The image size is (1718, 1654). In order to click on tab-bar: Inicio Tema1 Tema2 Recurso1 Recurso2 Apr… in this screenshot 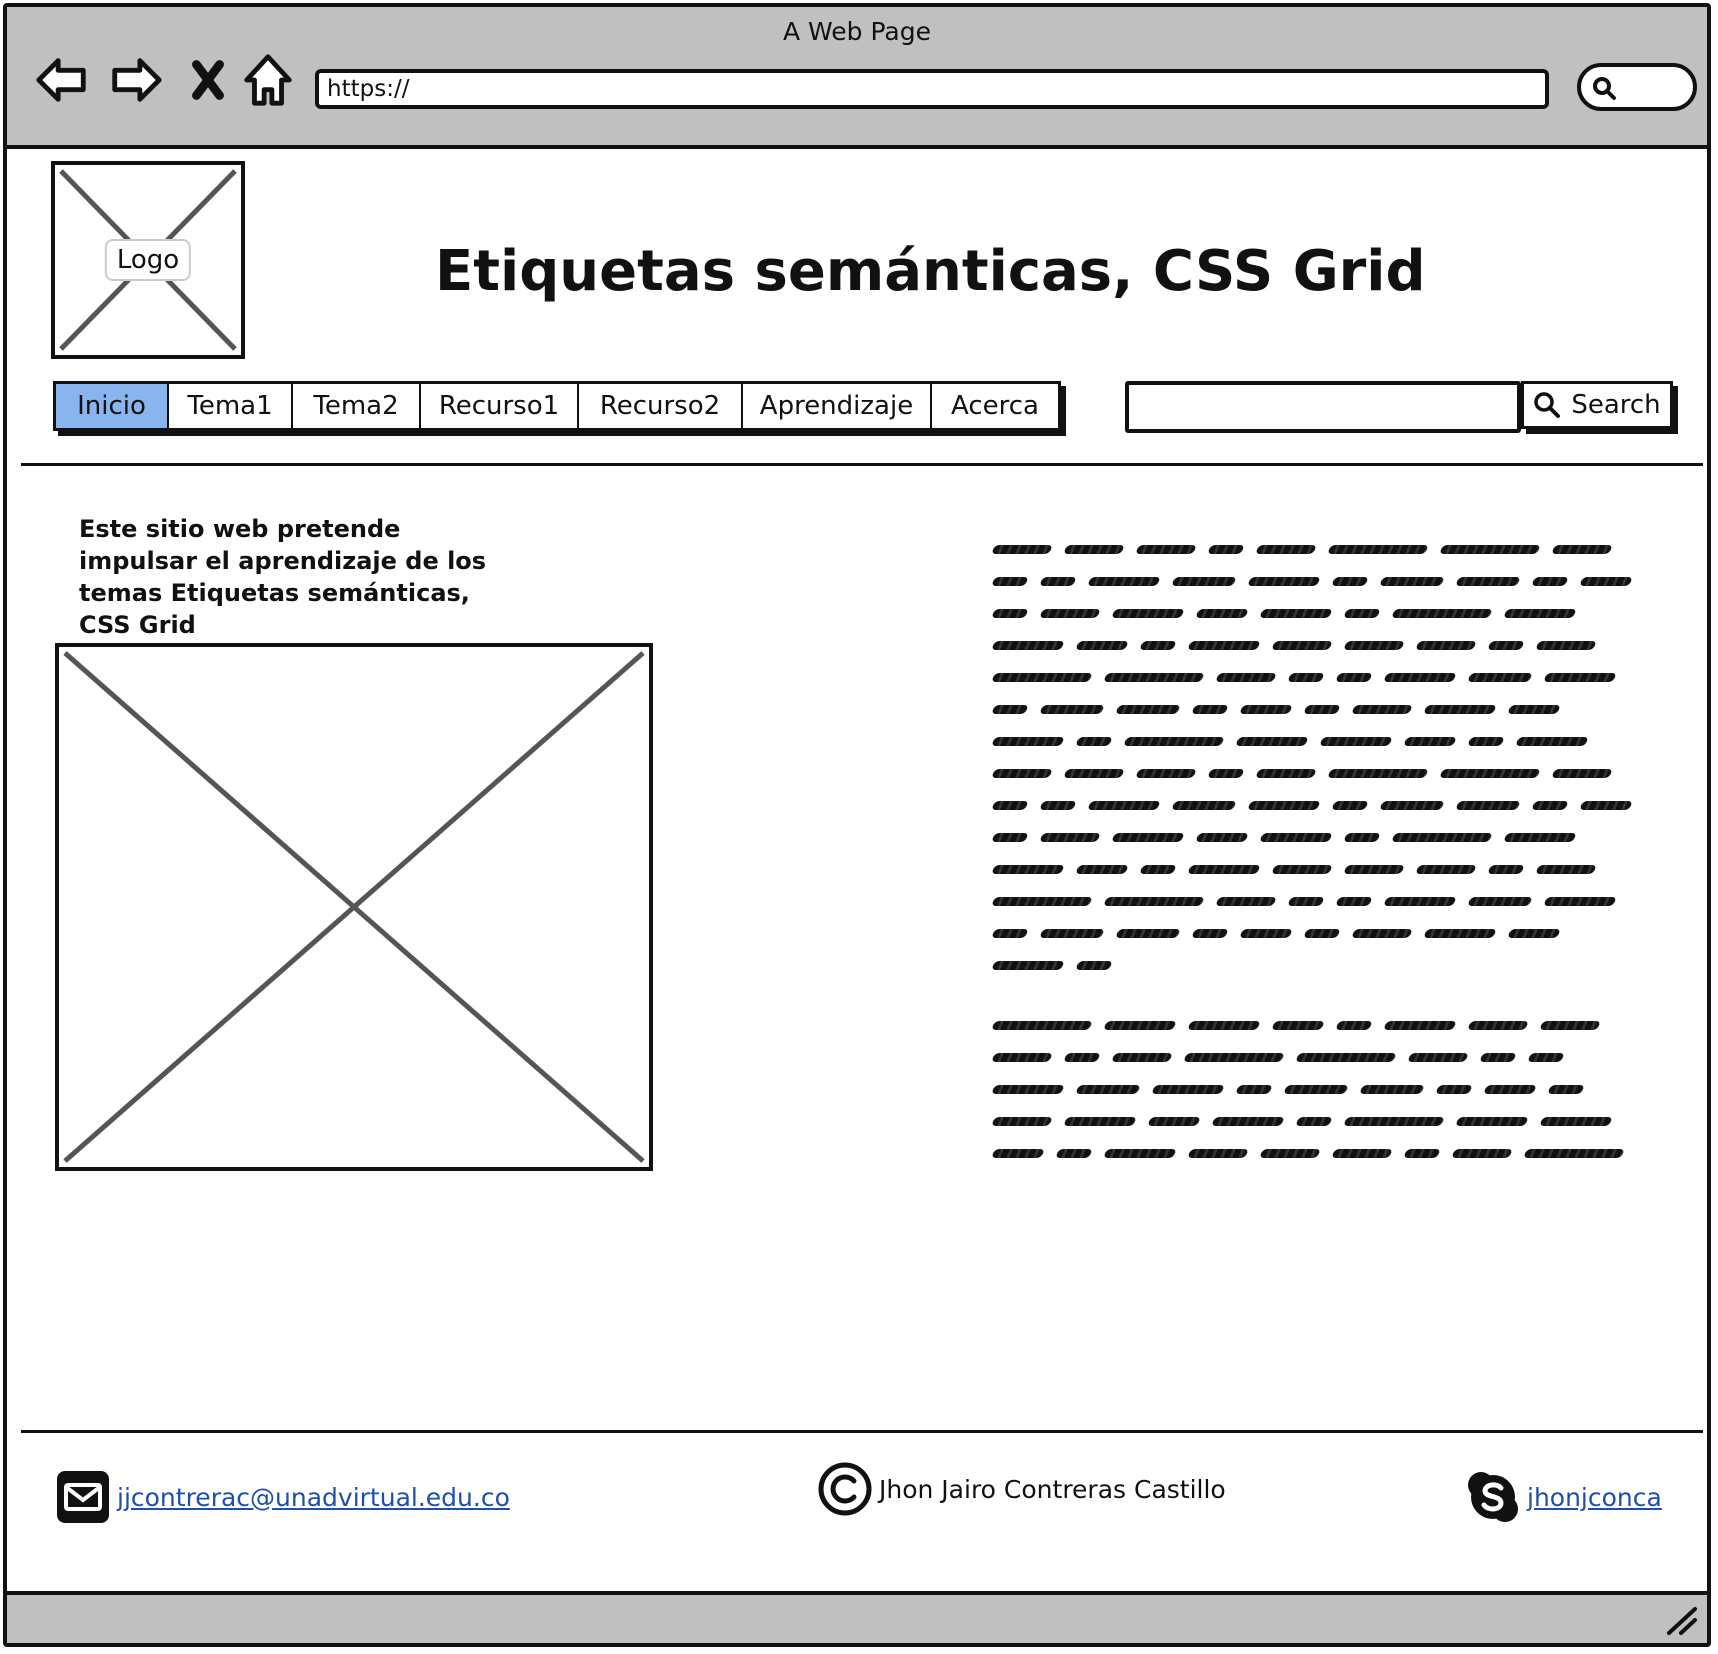, I will do `click(557, 406)`.